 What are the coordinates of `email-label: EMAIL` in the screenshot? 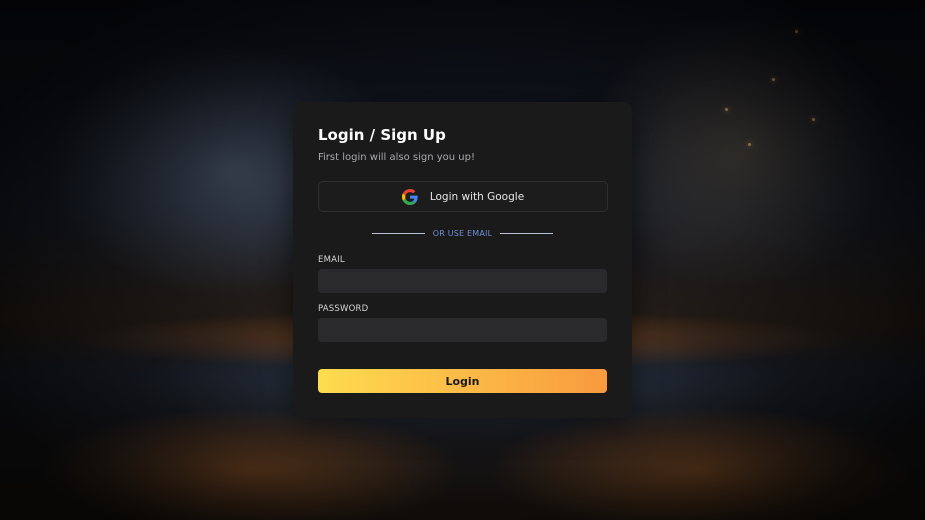 It's located at (331, 260).